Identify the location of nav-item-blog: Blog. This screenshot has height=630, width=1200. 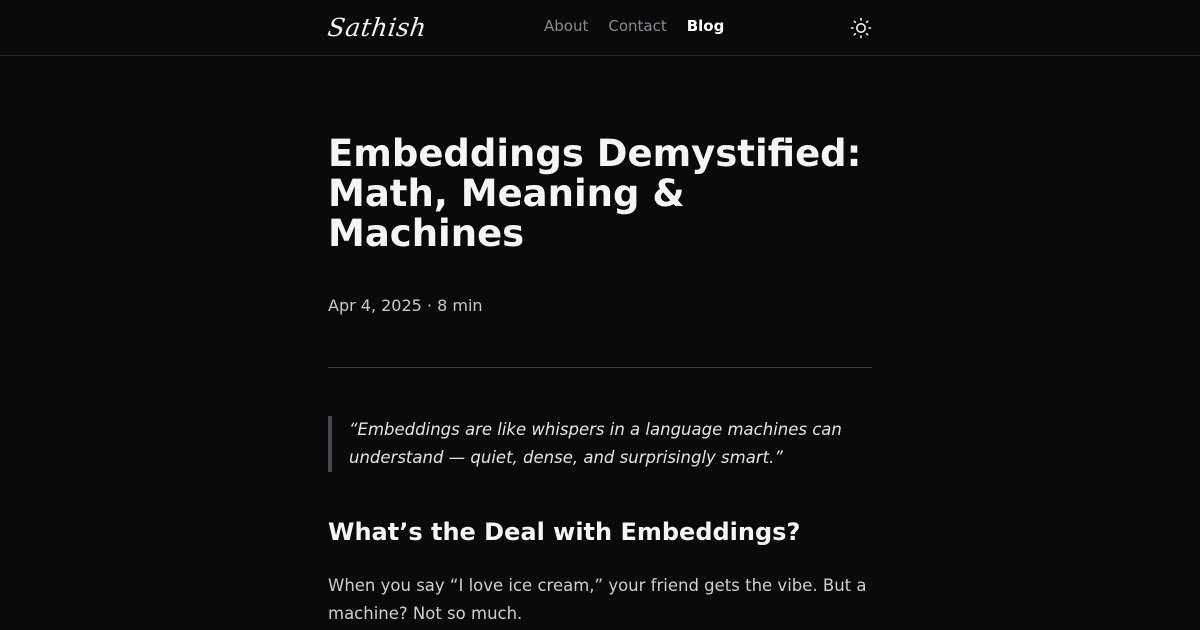
(706, 26).